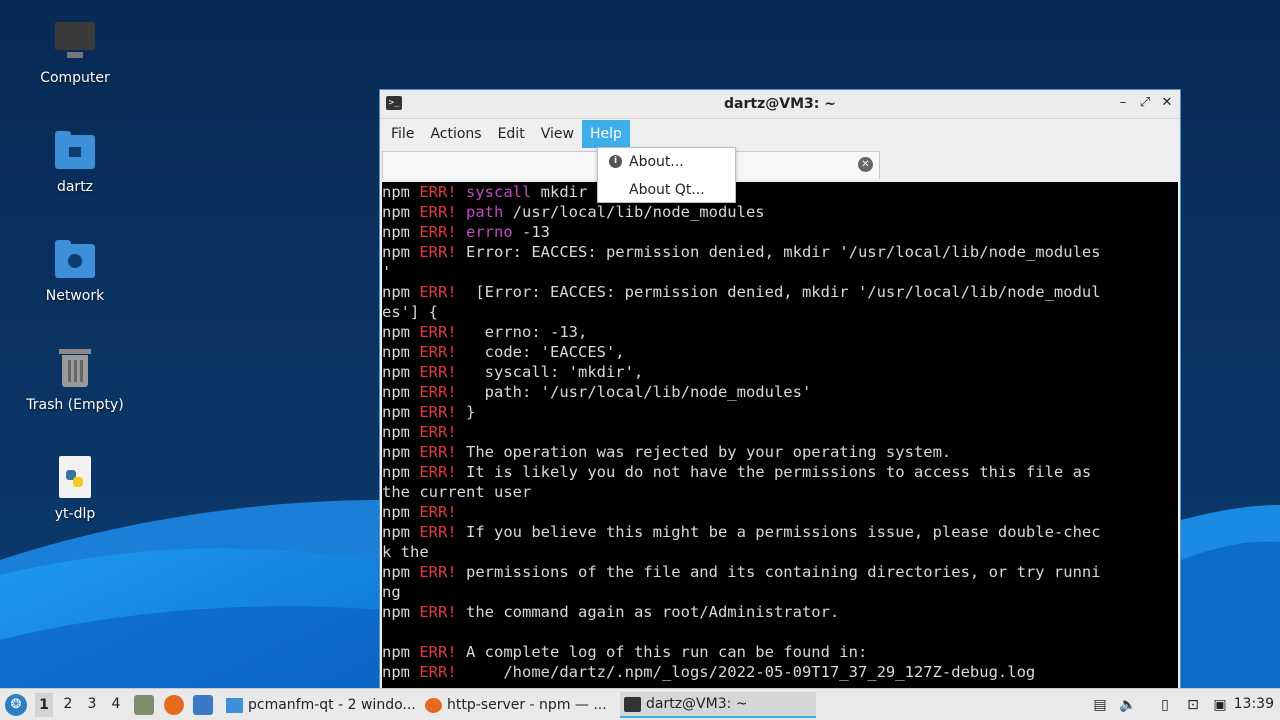 The image size is (1280, 720). Describe the element at coordinates (485, 212) in the screenshot. I see `error-key: path` at that location.